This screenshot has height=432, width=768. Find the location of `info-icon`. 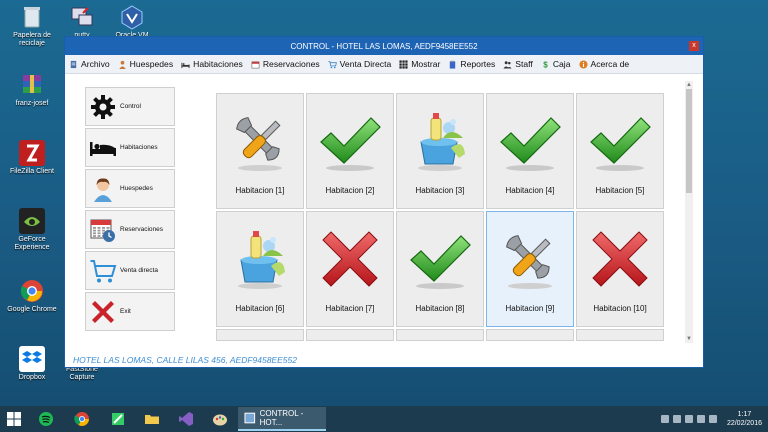

info-icon is located at coordinates (583, 64).